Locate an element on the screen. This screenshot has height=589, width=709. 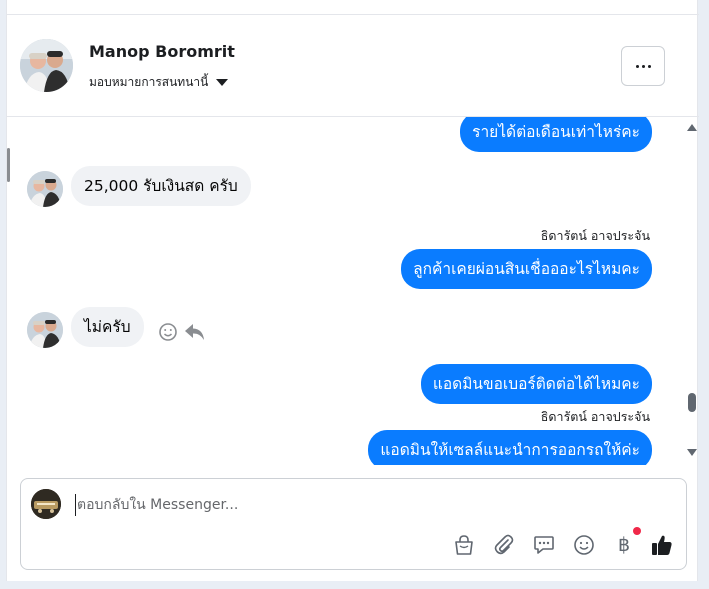
scrollbar-thumb is located at coordinates (692, 402).